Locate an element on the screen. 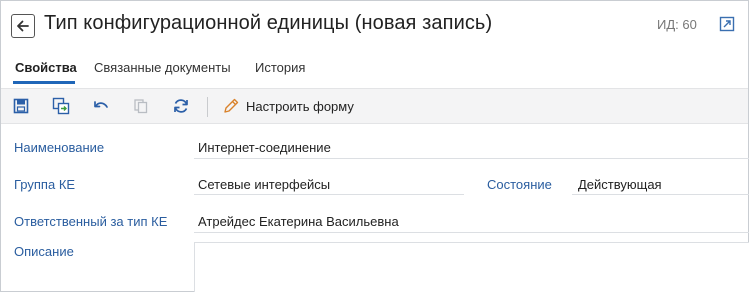 This screenshot has height=292, width=749. back-button is located at coordinates (23, 26).